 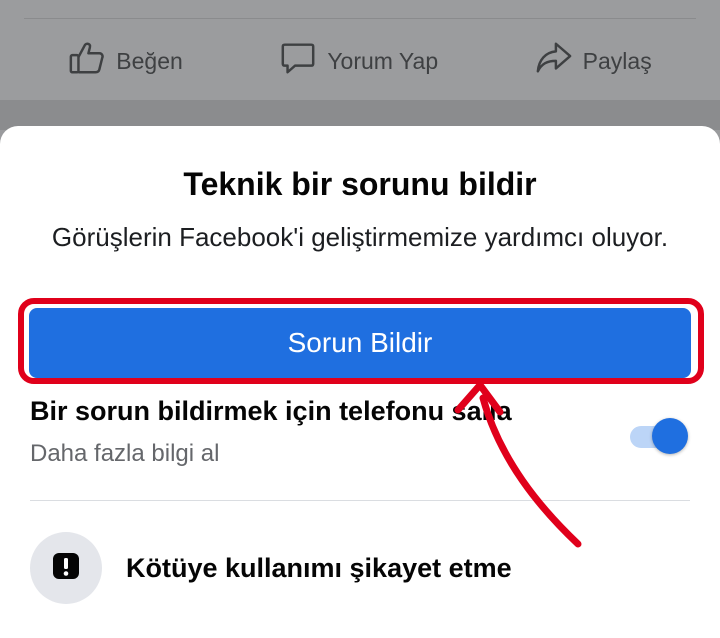 I want to click on post-divider, so click(x=360, y=18).